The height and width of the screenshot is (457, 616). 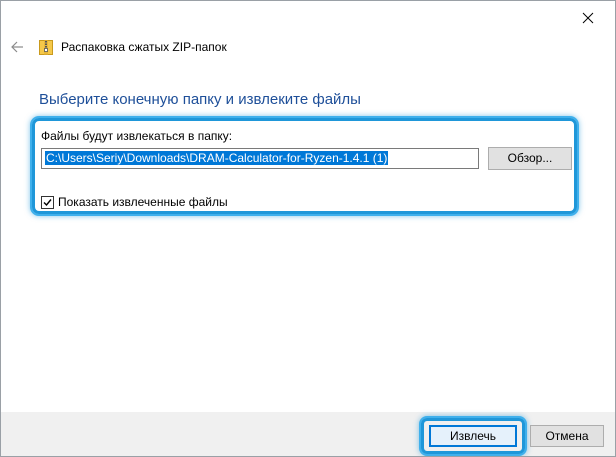 I want to click on show-files-checkbox, so click(x=47, y=202).